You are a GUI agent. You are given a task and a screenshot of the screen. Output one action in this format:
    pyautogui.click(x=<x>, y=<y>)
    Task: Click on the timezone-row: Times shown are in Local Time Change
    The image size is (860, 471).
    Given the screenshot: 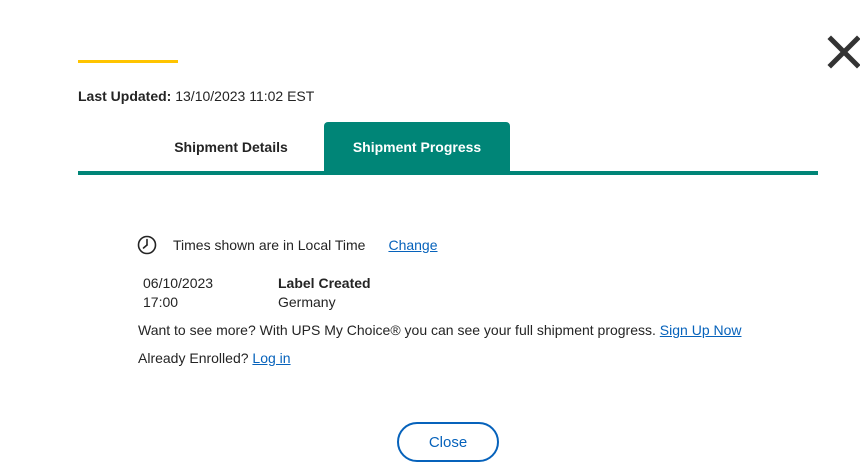 What is the action you would take?
    pyautogui.click(x=287, y=245)
    